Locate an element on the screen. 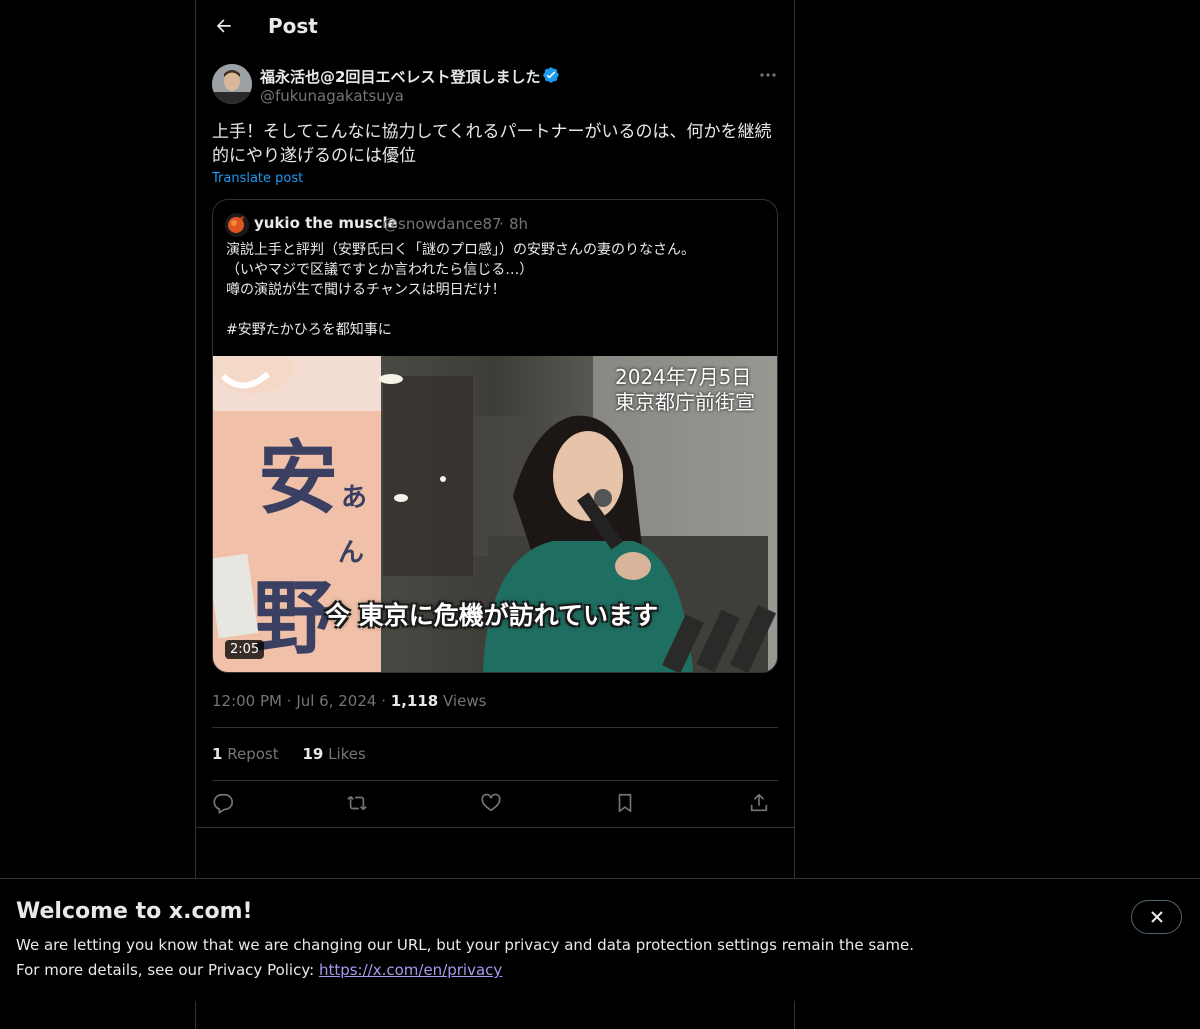 Image resolution: width=1200 pixels, height=1029 pixels. share-button is located at coordinates (759, 803).